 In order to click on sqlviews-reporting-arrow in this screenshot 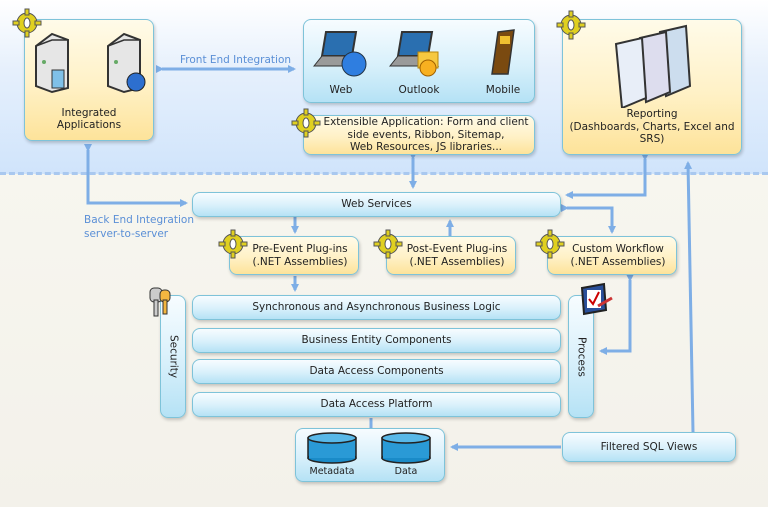, I will do `click(689, 297)`.